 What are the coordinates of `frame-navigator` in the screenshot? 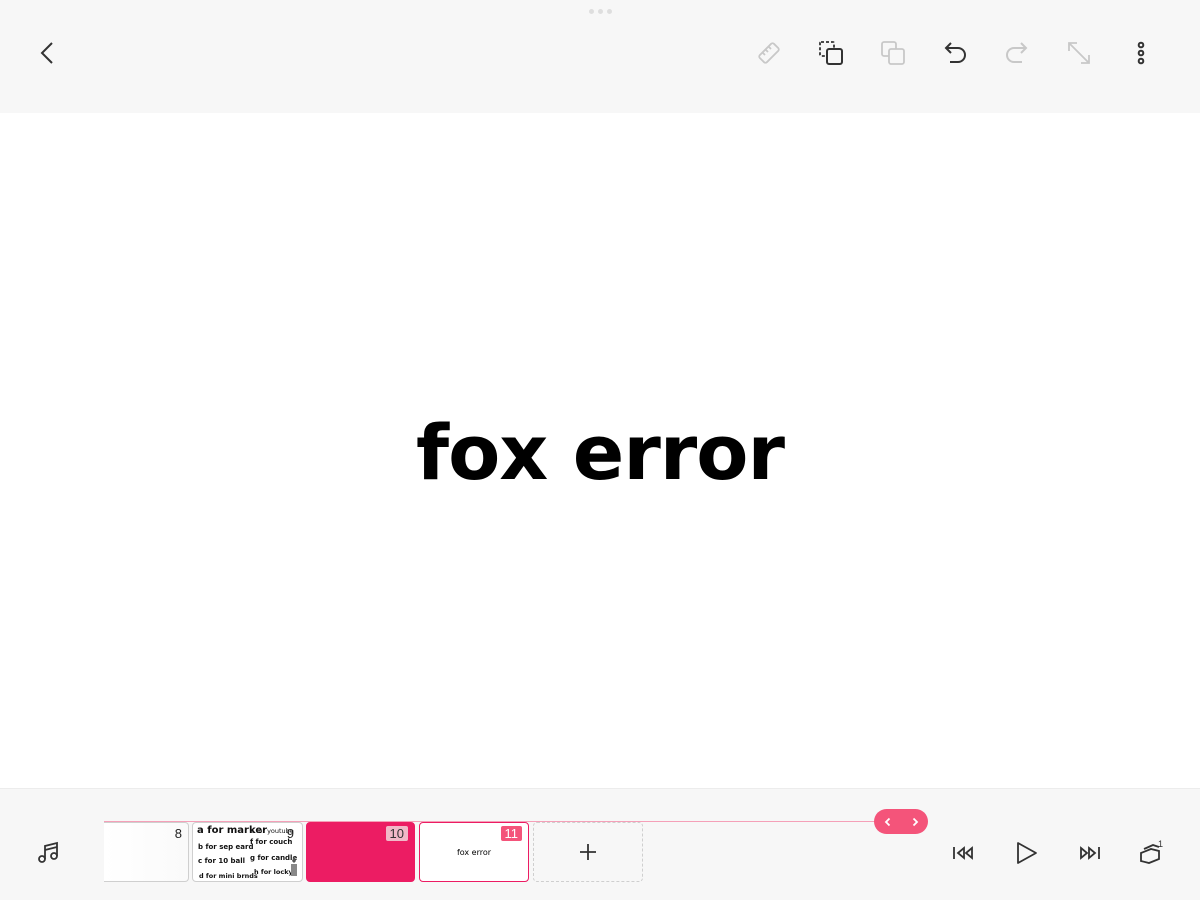 It's located at (901, 821).